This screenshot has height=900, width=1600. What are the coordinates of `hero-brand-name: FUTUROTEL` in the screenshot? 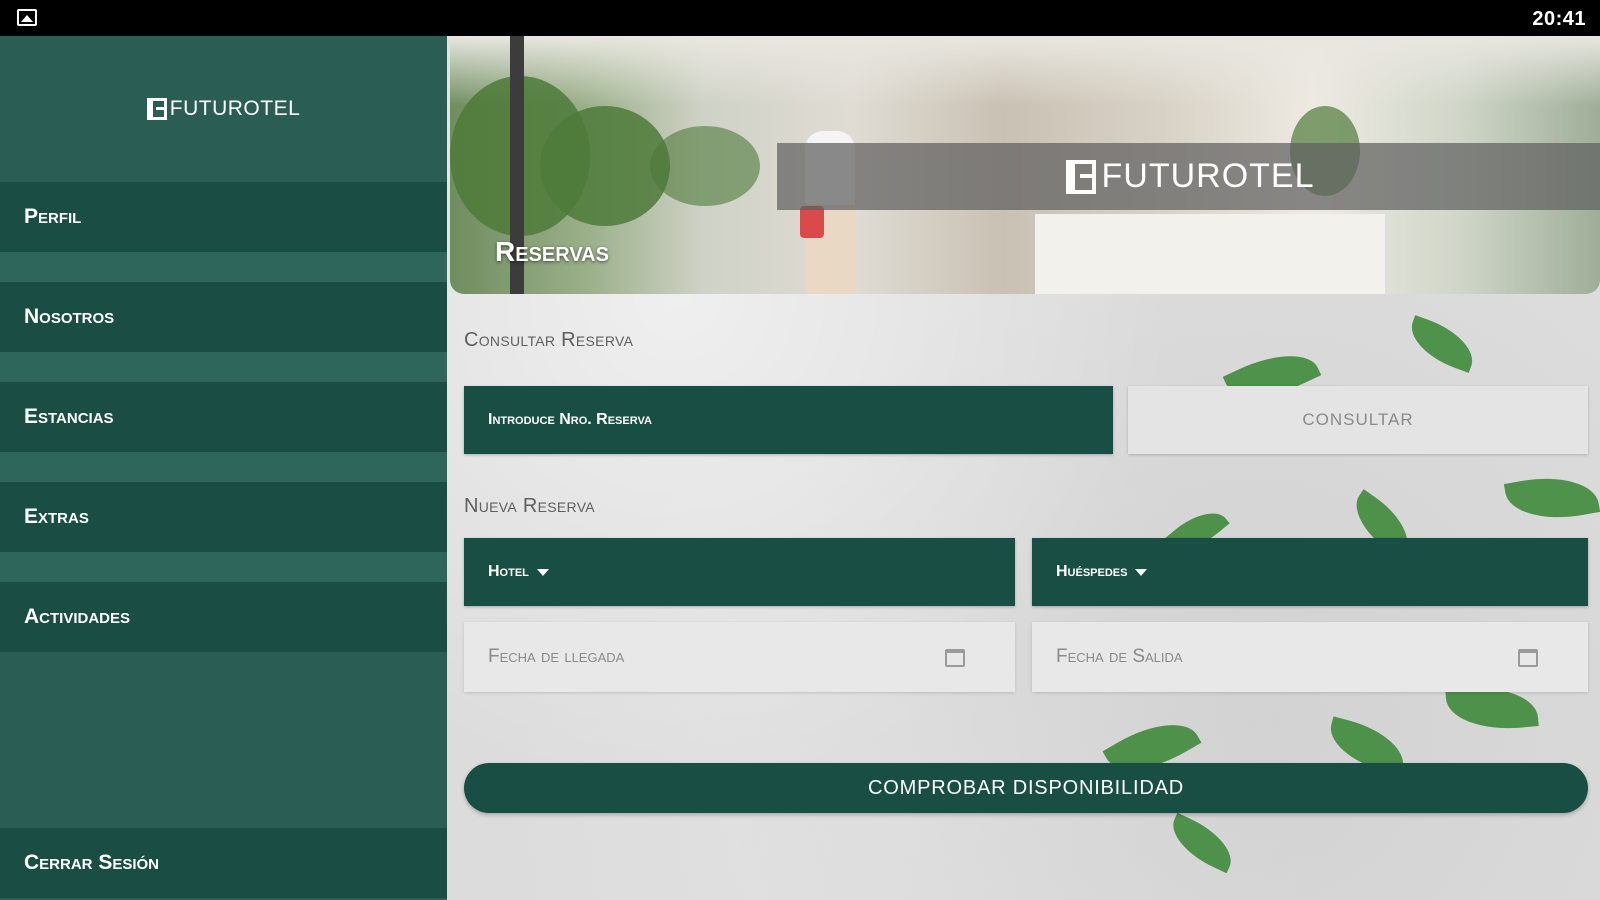 It's located at (1208, 176).